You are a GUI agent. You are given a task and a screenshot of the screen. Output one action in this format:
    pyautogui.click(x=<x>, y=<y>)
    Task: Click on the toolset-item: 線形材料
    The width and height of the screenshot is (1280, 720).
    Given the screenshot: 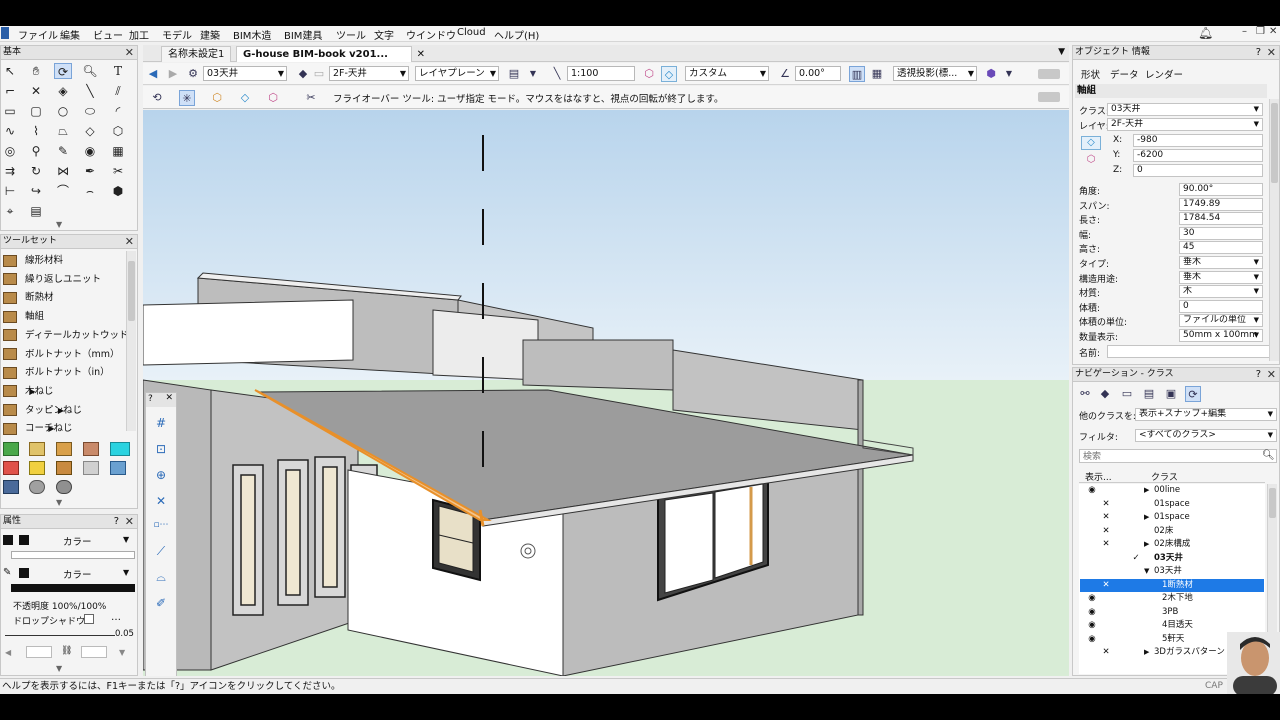 What is the action you would take?
    pyautogui.click(x=33, y=261)
    